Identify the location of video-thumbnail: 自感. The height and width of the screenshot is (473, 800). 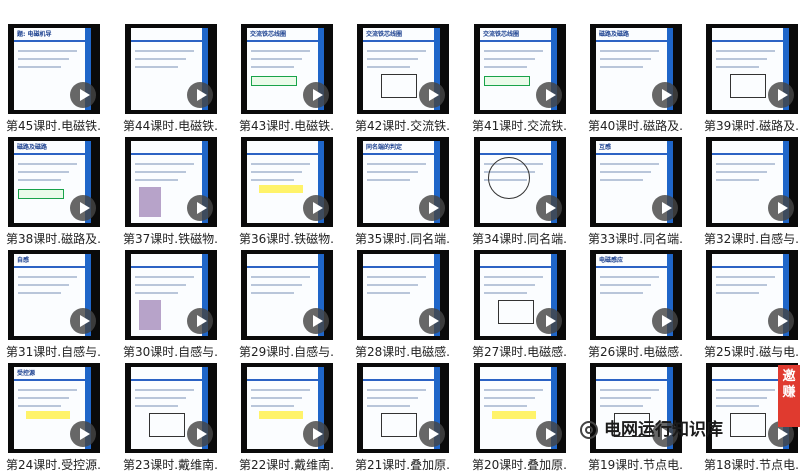
(54, 295).